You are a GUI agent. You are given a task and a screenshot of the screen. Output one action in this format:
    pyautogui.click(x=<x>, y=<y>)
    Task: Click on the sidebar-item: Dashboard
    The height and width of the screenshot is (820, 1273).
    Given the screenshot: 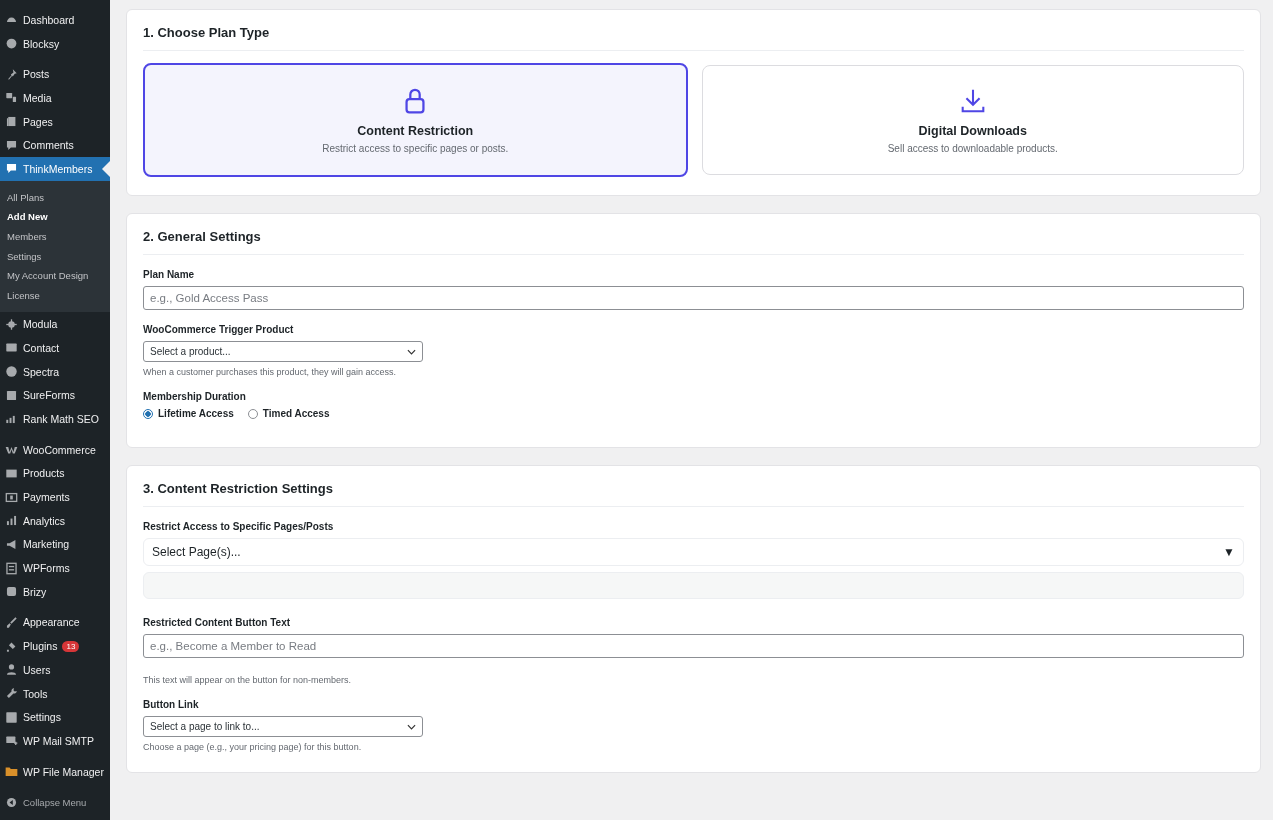 What is the action you would take?
    pyautogui.click(x=55, y=20)
    